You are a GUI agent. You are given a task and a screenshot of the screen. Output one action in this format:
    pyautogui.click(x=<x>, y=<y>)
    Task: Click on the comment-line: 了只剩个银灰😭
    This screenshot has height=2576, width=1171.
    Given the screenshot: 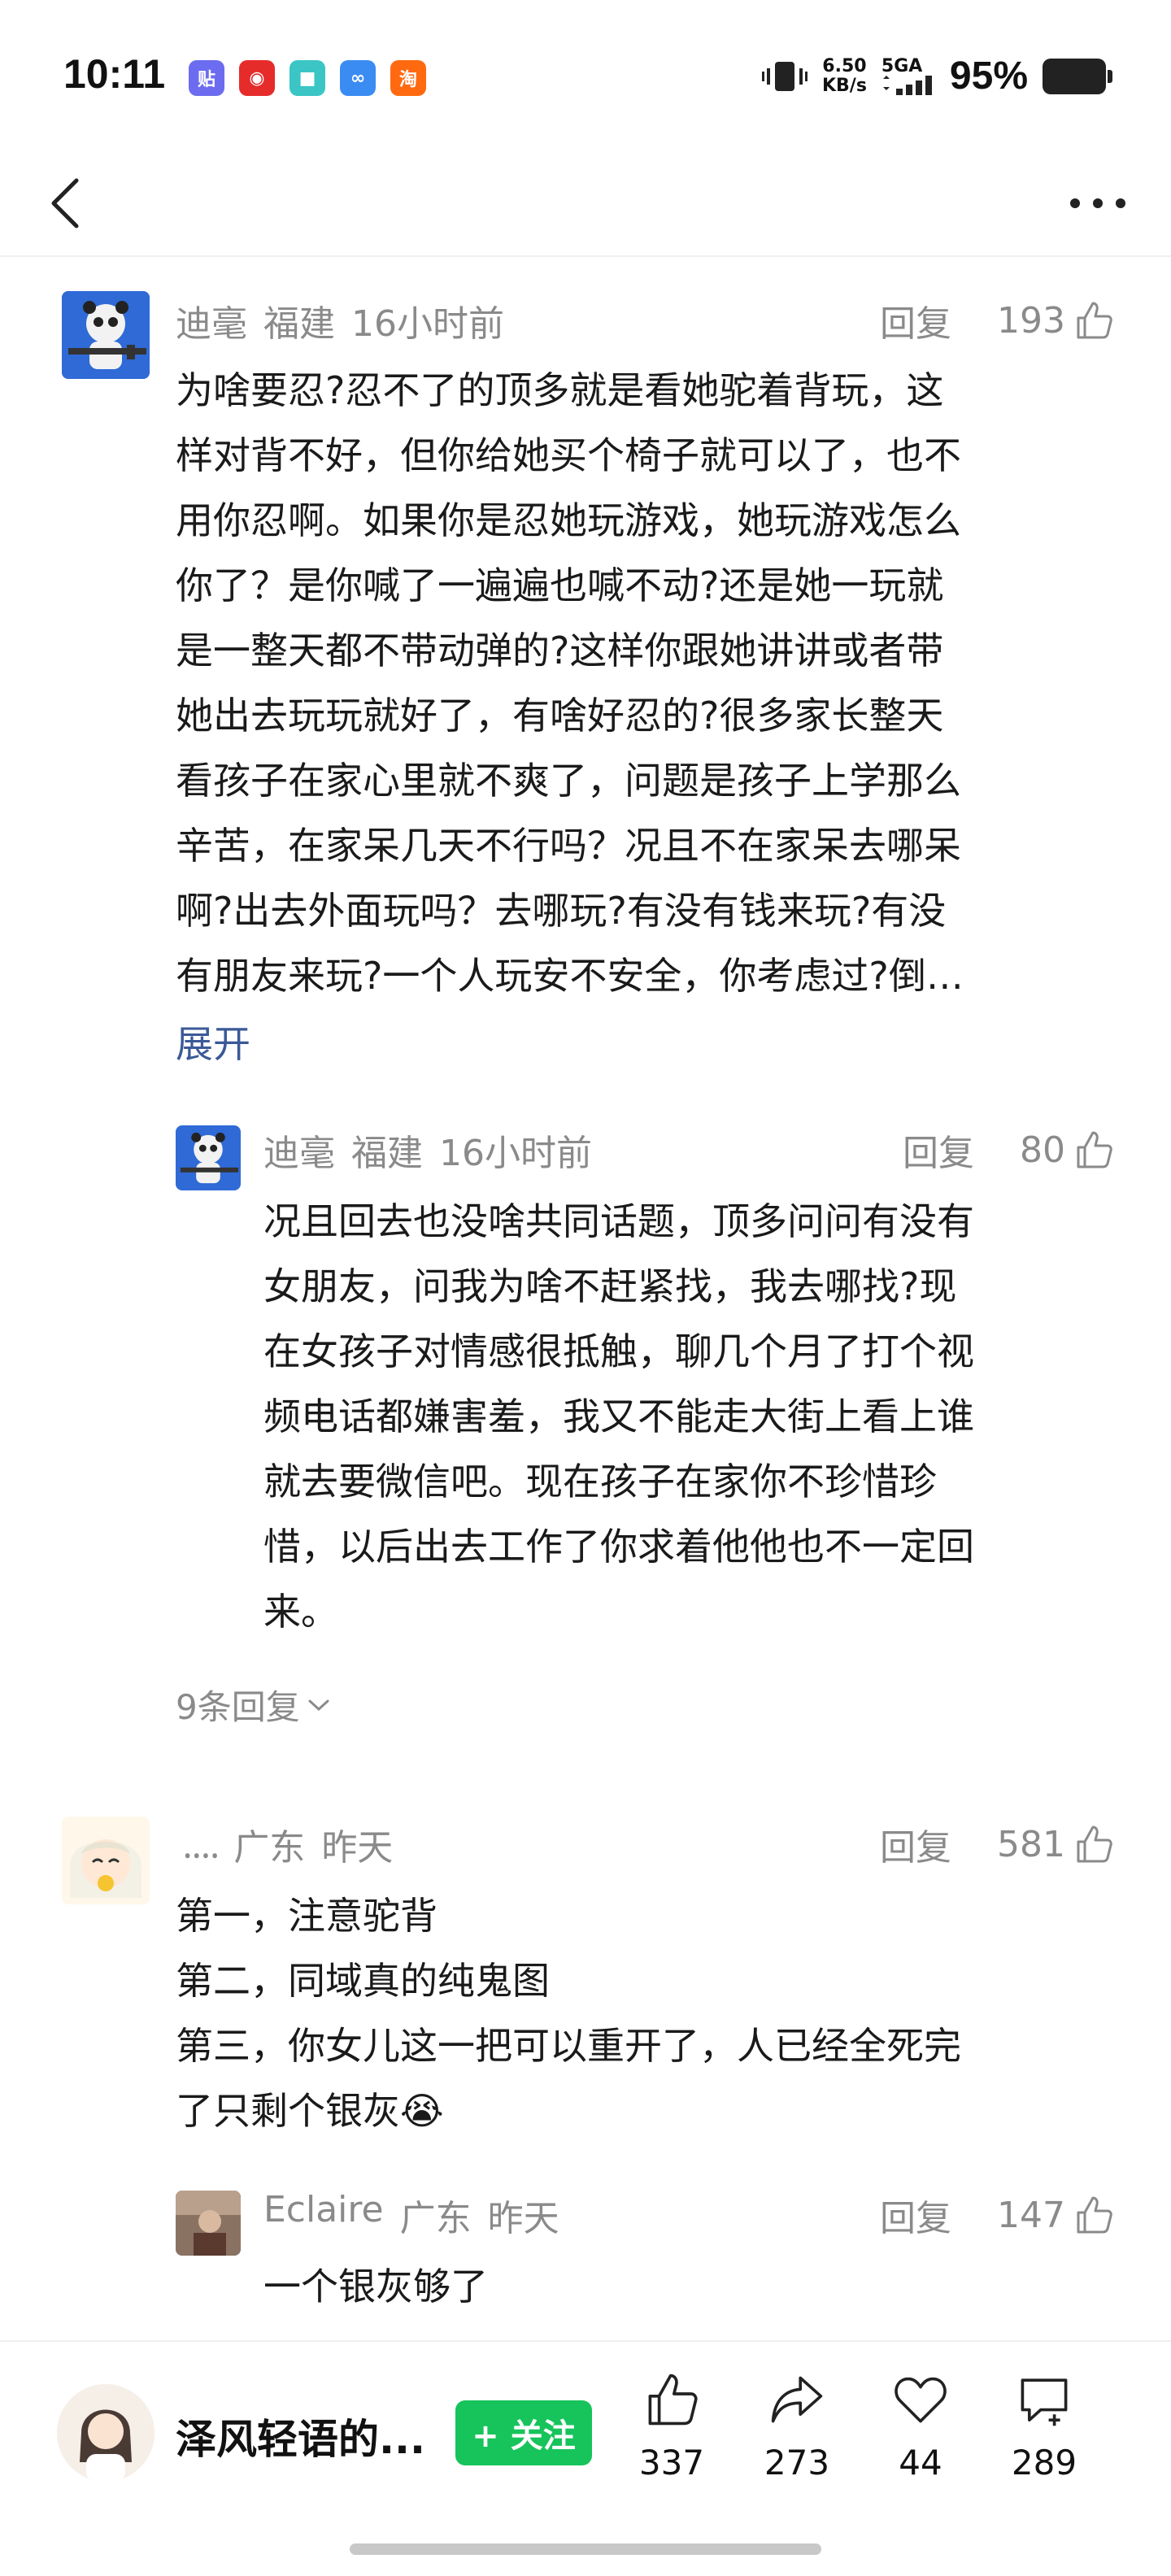 What is the action you would take?
    pyautogui.click(x=310, y=2111)
    